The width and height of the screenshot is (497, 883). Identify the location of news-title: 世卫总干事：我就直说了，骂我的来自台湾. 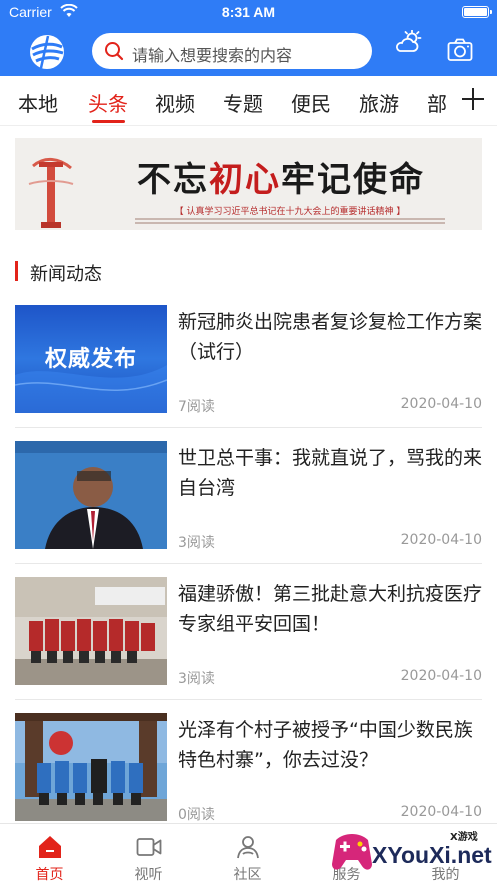
(331, 473).